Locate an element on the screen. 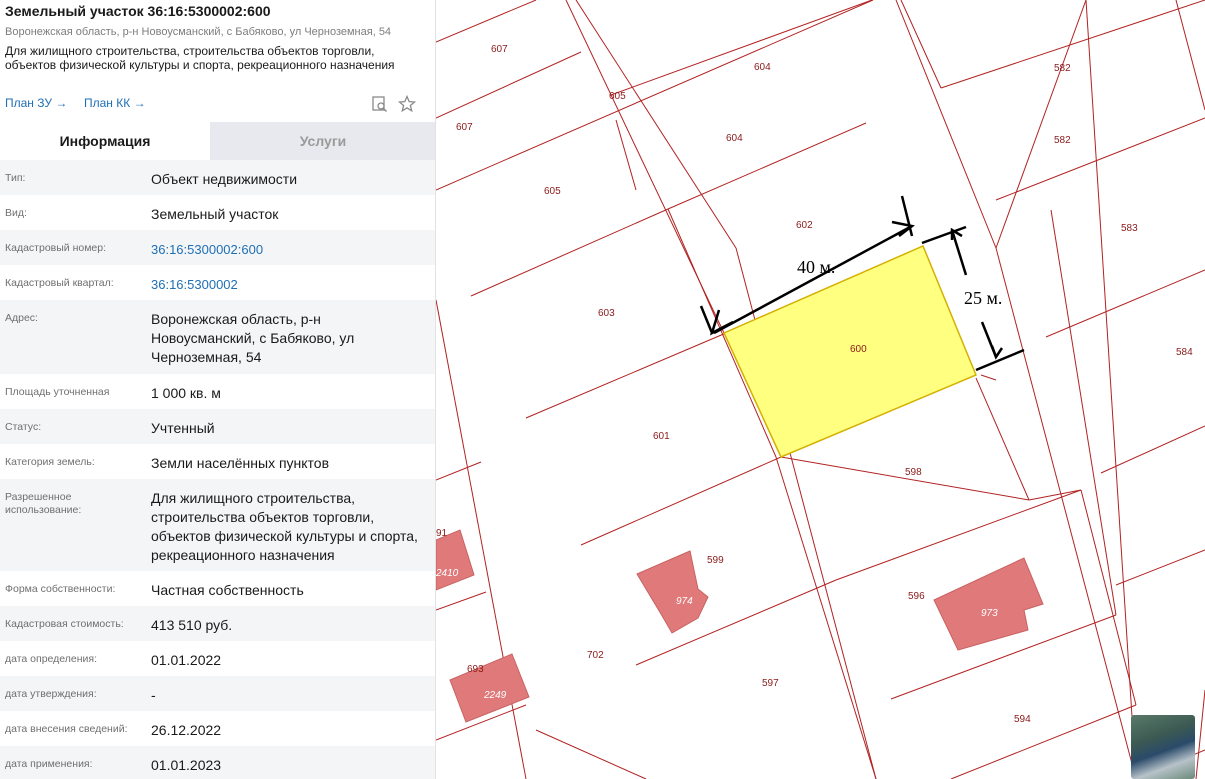 The width and height of the screenshot is (1205, 779). parcel-number-label: 583 is located at coordinates (1129, 228).